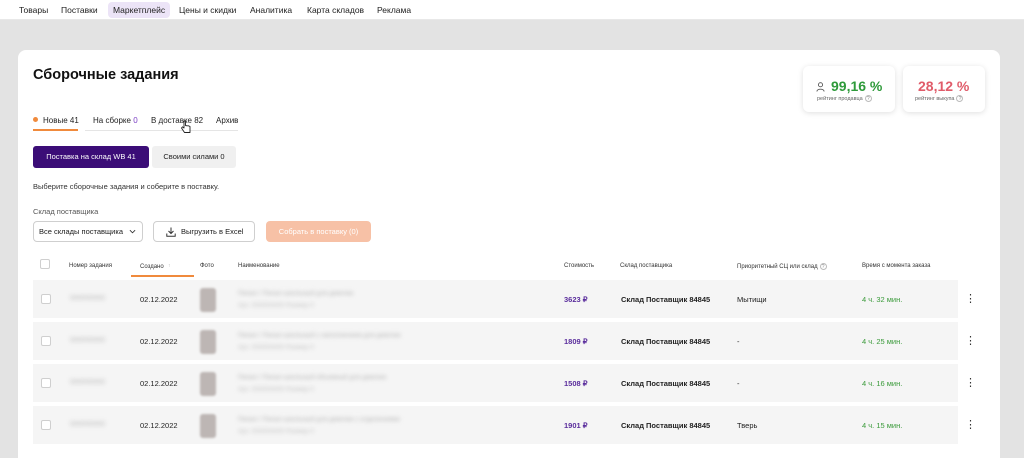 Image resolution: width=1024 pixels, height=458 pixels. What do you see at coordinates (106, 75) in the screenshot?
I see `page-title: Сборочные задания` at bounding box center [106, 75].